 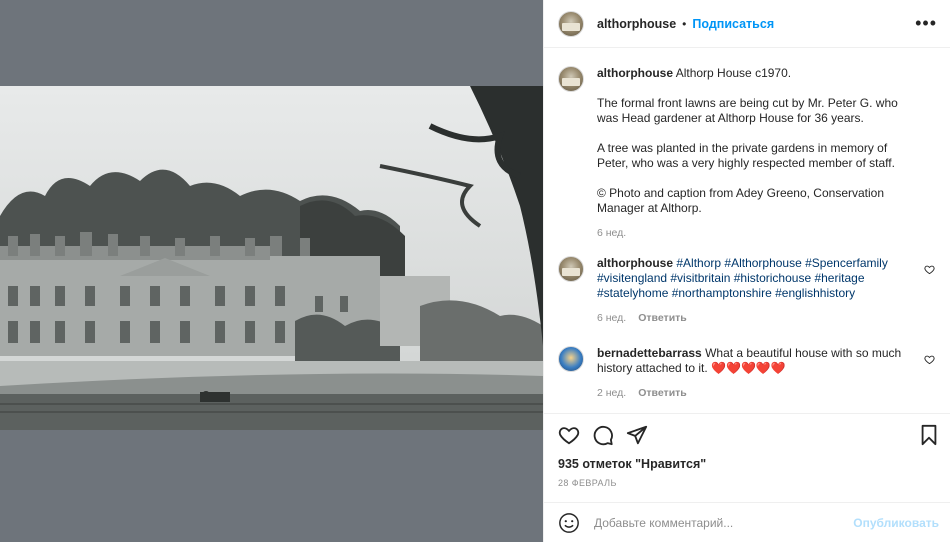 I want to click on caption-title: Althorp House c1970., so click(x=733, y=73).